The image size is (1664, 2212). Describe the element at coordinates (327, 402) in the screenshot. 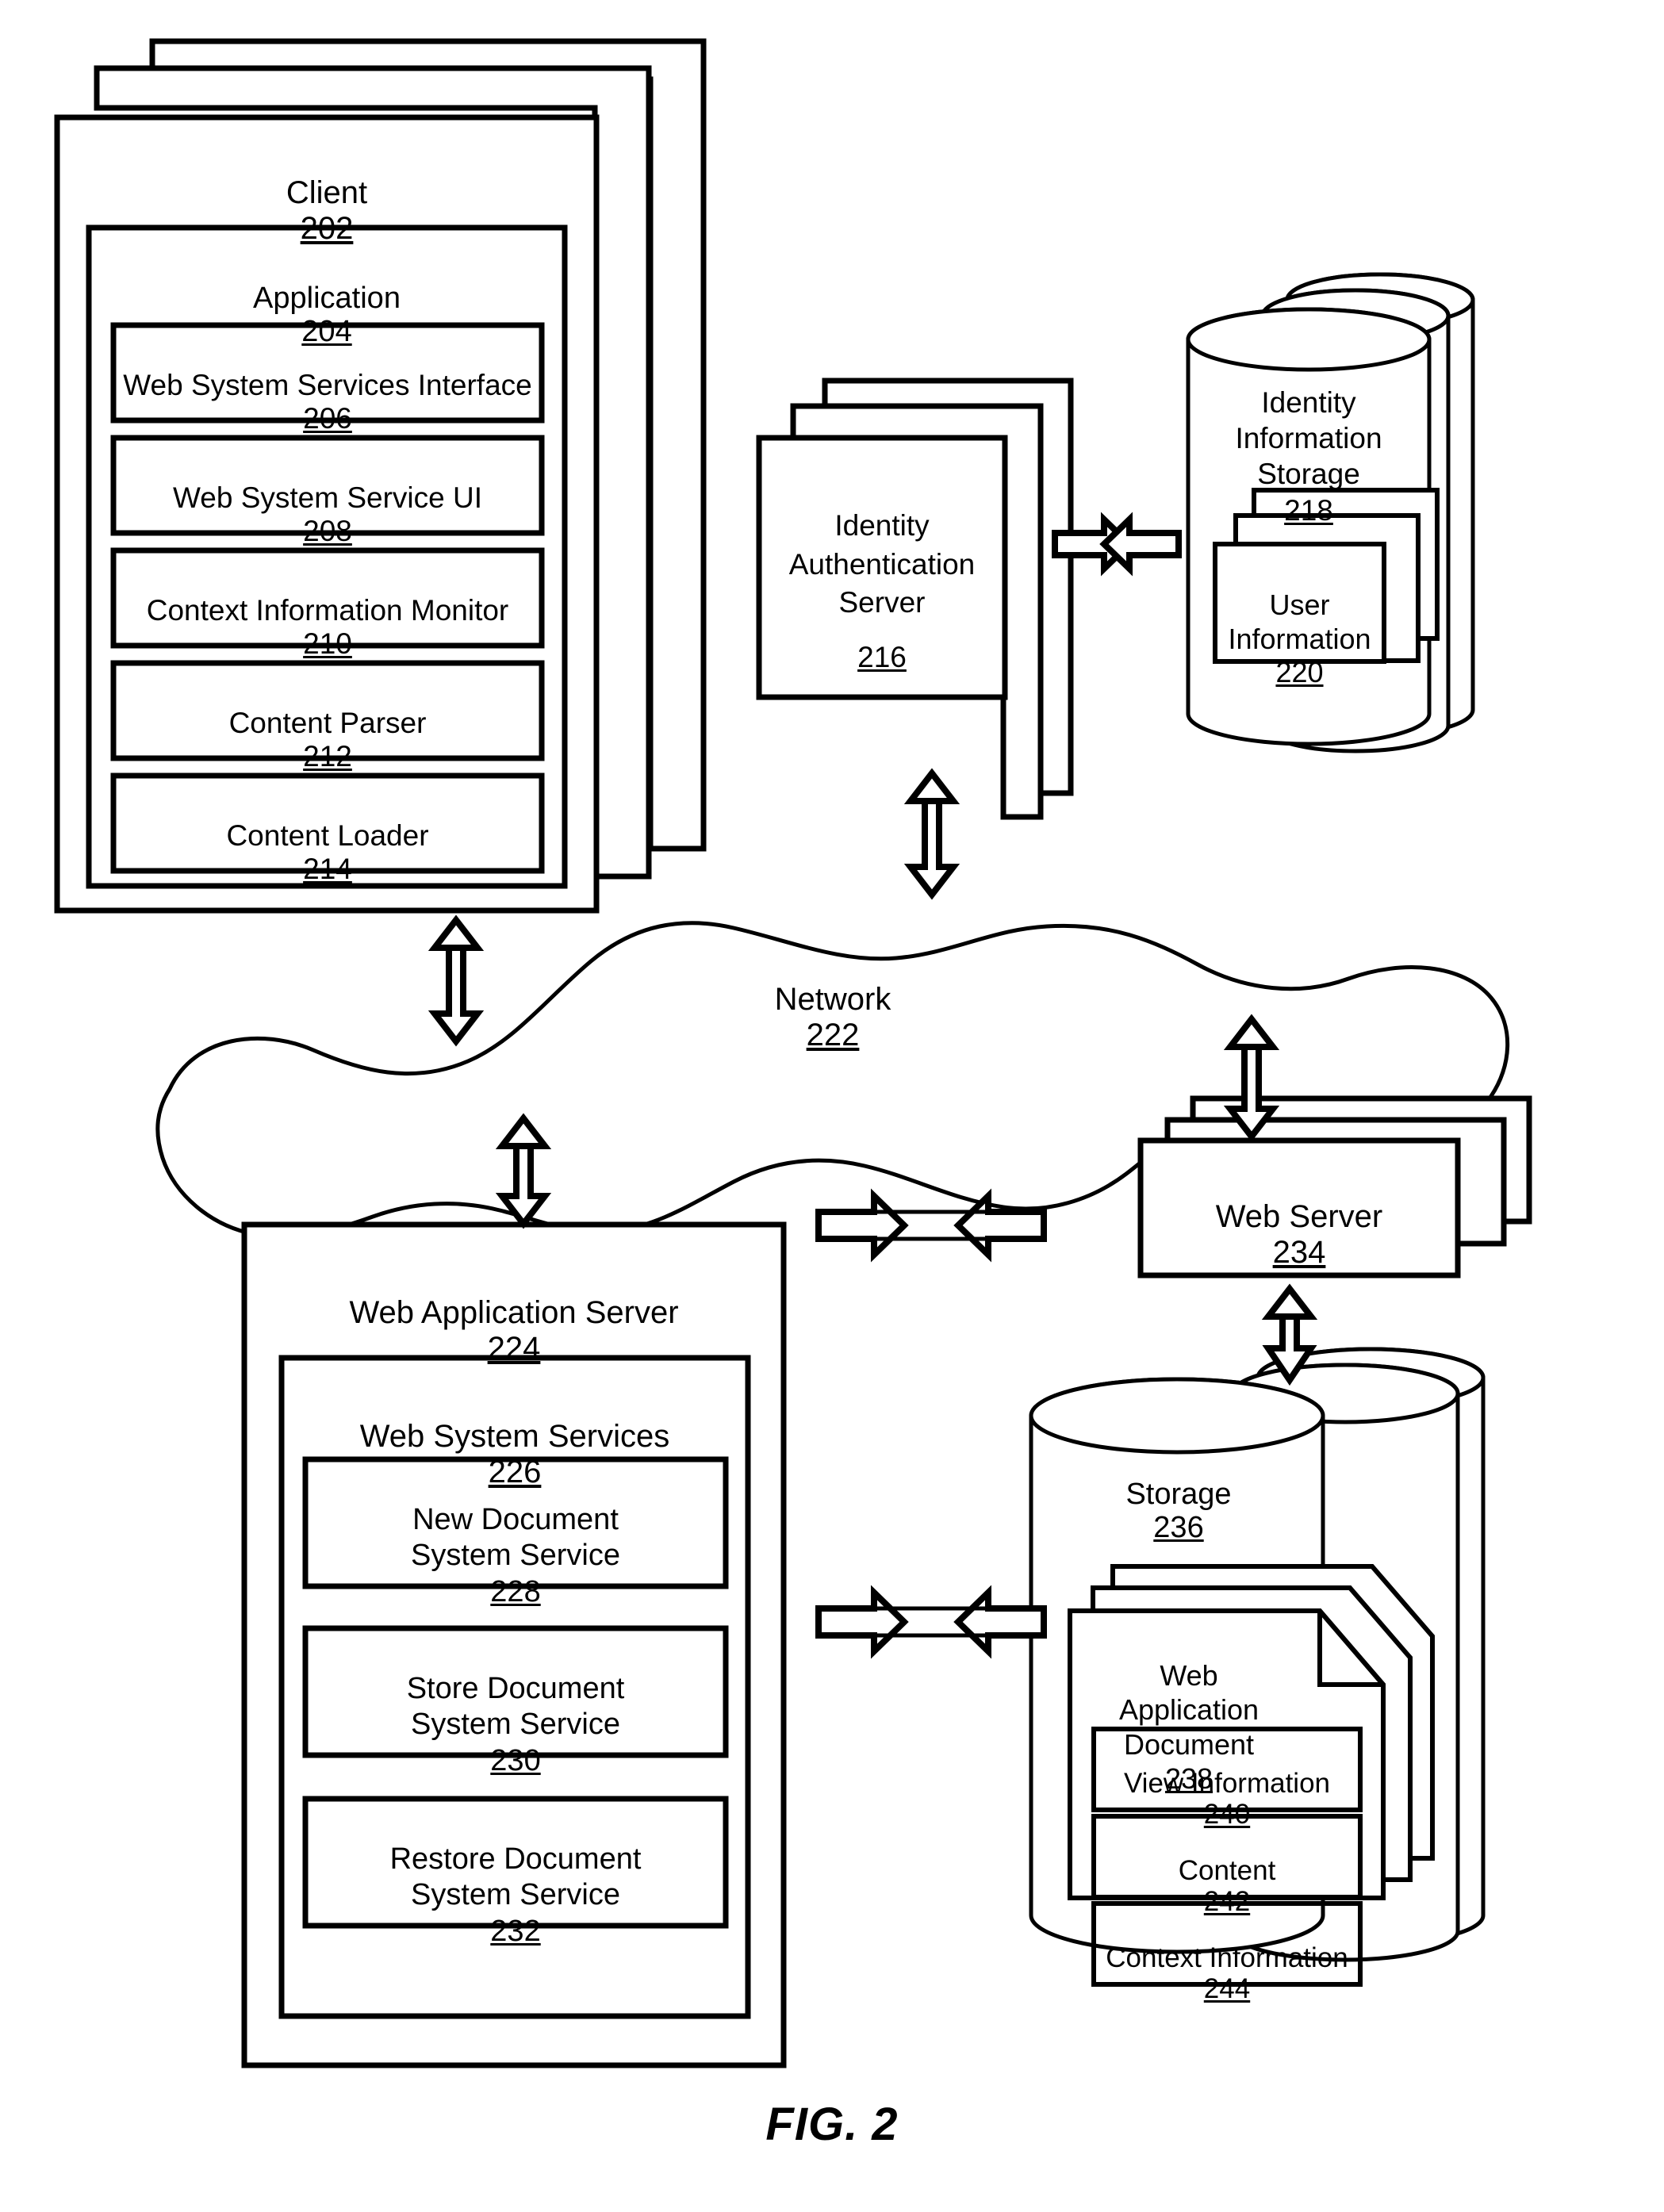

I see `web-system-services-interface-label: Web System Services Interface 206` at that location.